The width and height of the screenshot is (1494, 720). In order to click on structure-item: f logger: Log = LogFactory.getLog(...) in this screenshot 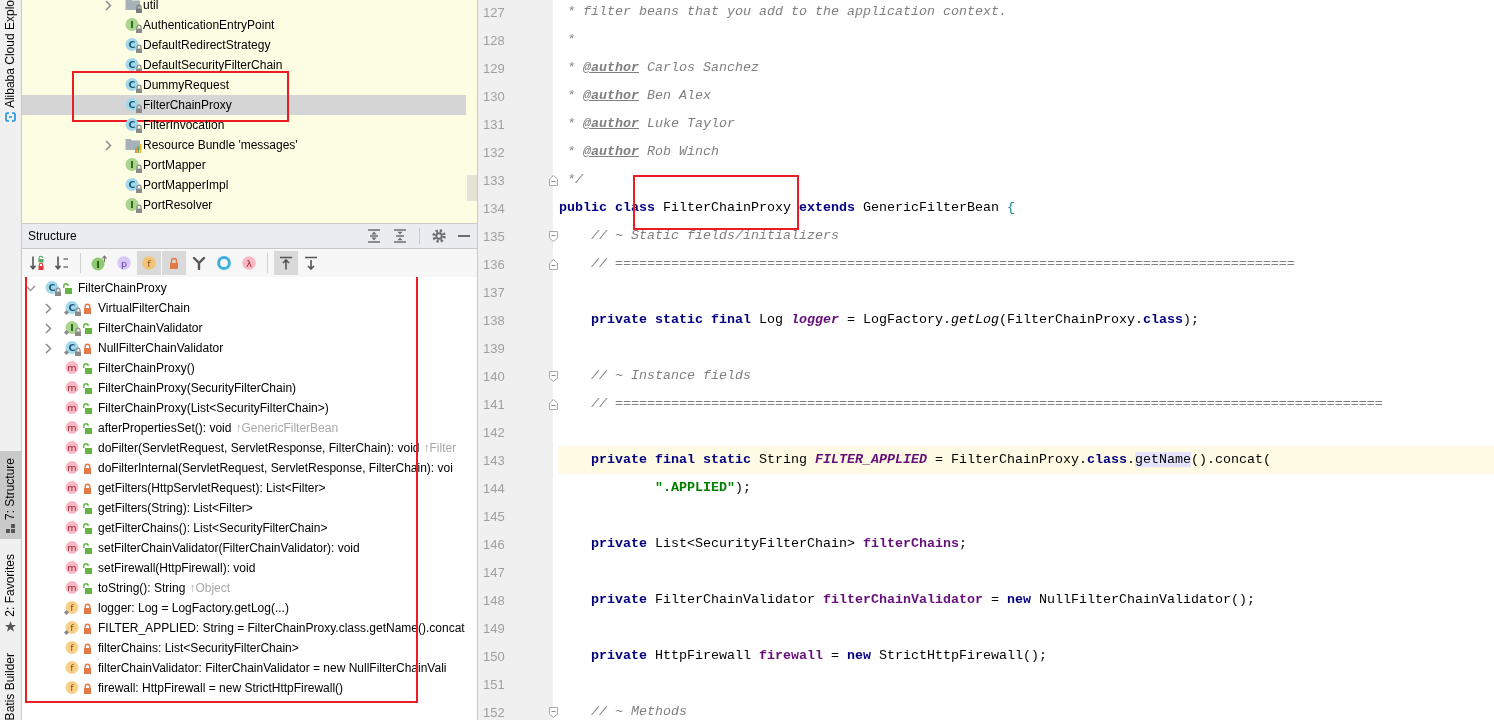, I will do `click(249, 608)`.